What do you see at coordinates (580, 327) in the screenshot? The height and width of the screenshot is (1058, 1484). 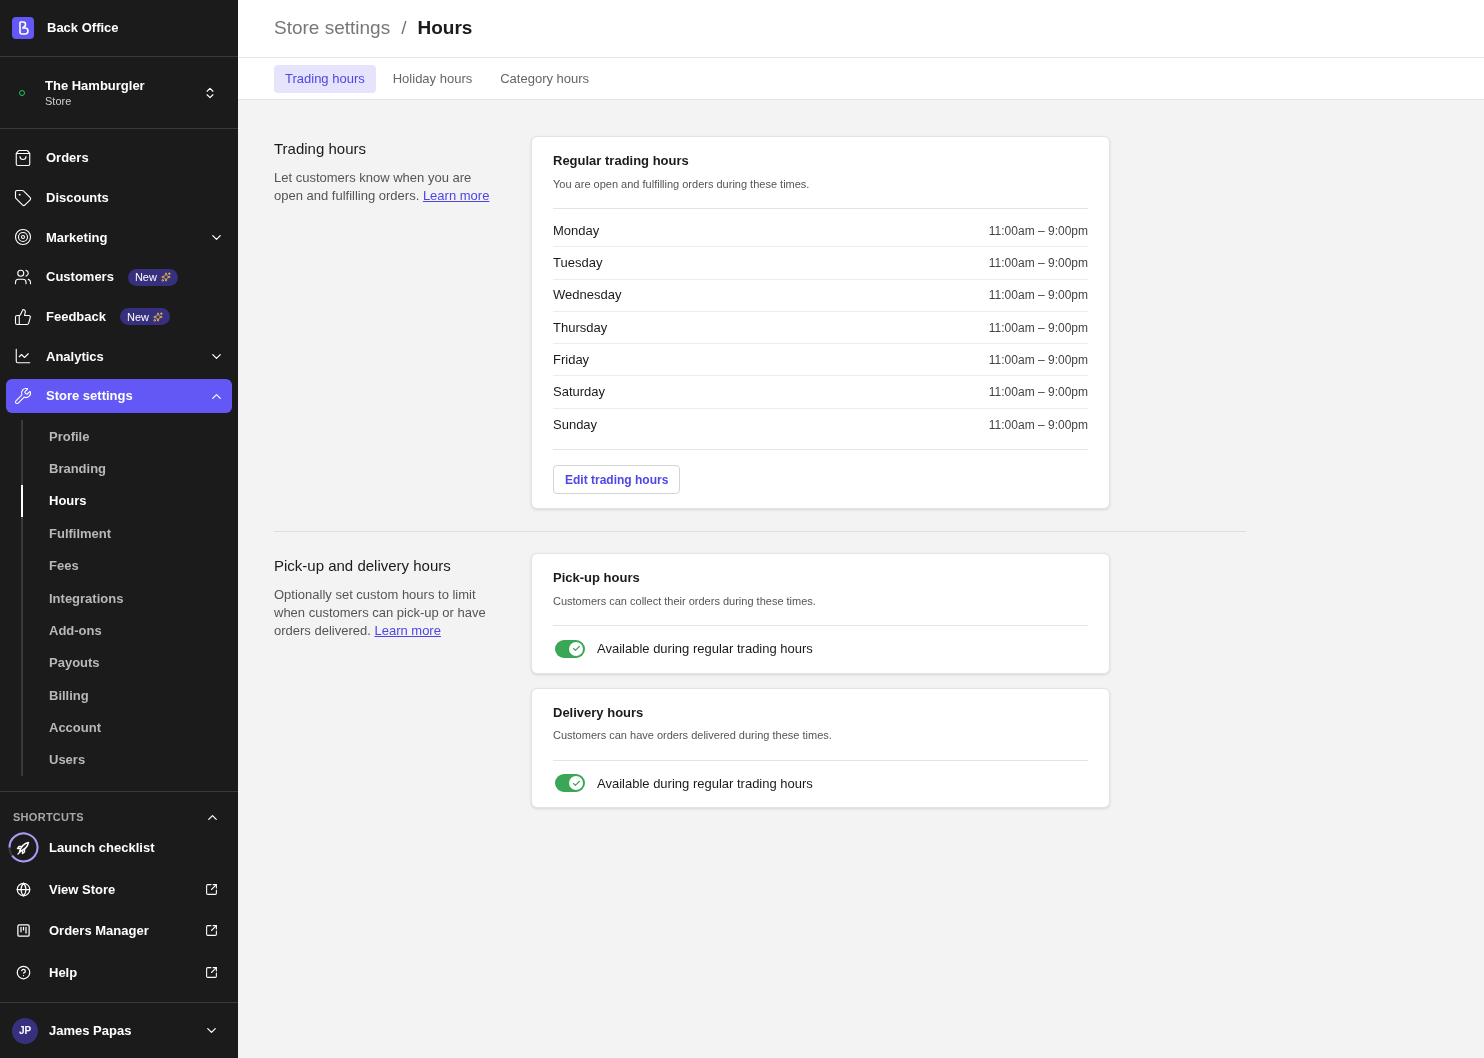 I see `day-label: Thursday` at bounding box center [580, 327].